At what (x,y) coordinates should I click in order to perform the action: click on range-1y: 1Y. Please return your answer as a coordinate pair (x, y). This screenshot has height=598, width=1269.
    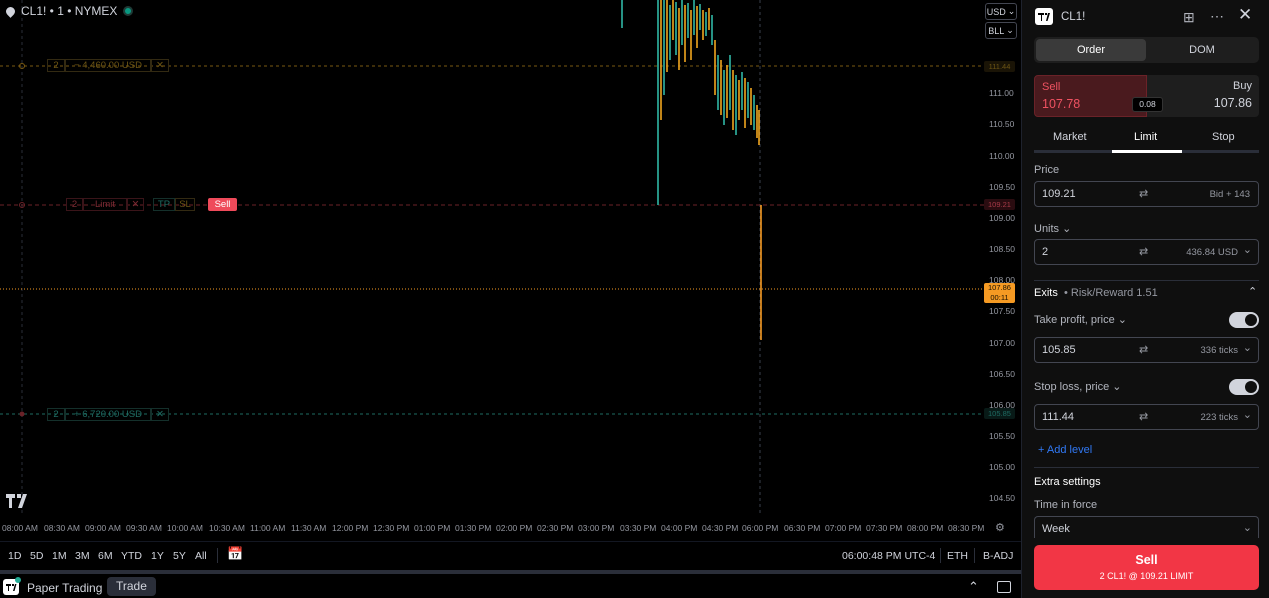
    Looking at the image, I should click on (157, 556).